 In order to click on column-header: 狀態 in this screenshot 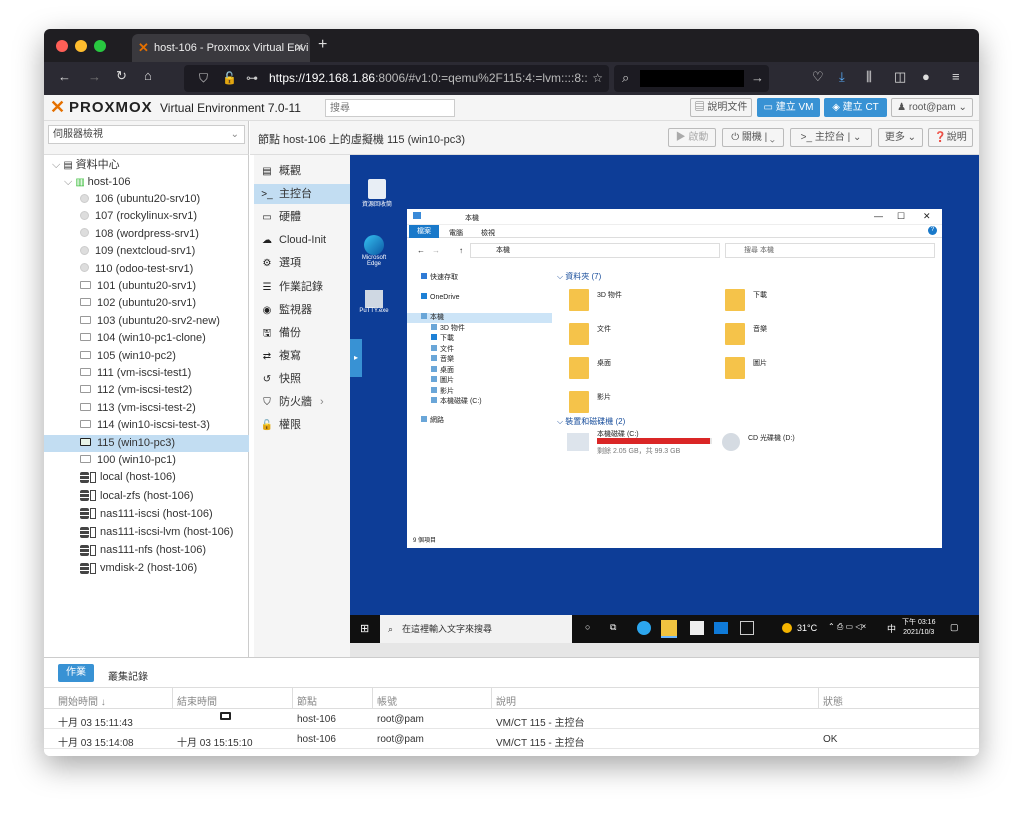, I will do `click(833, 700)`.